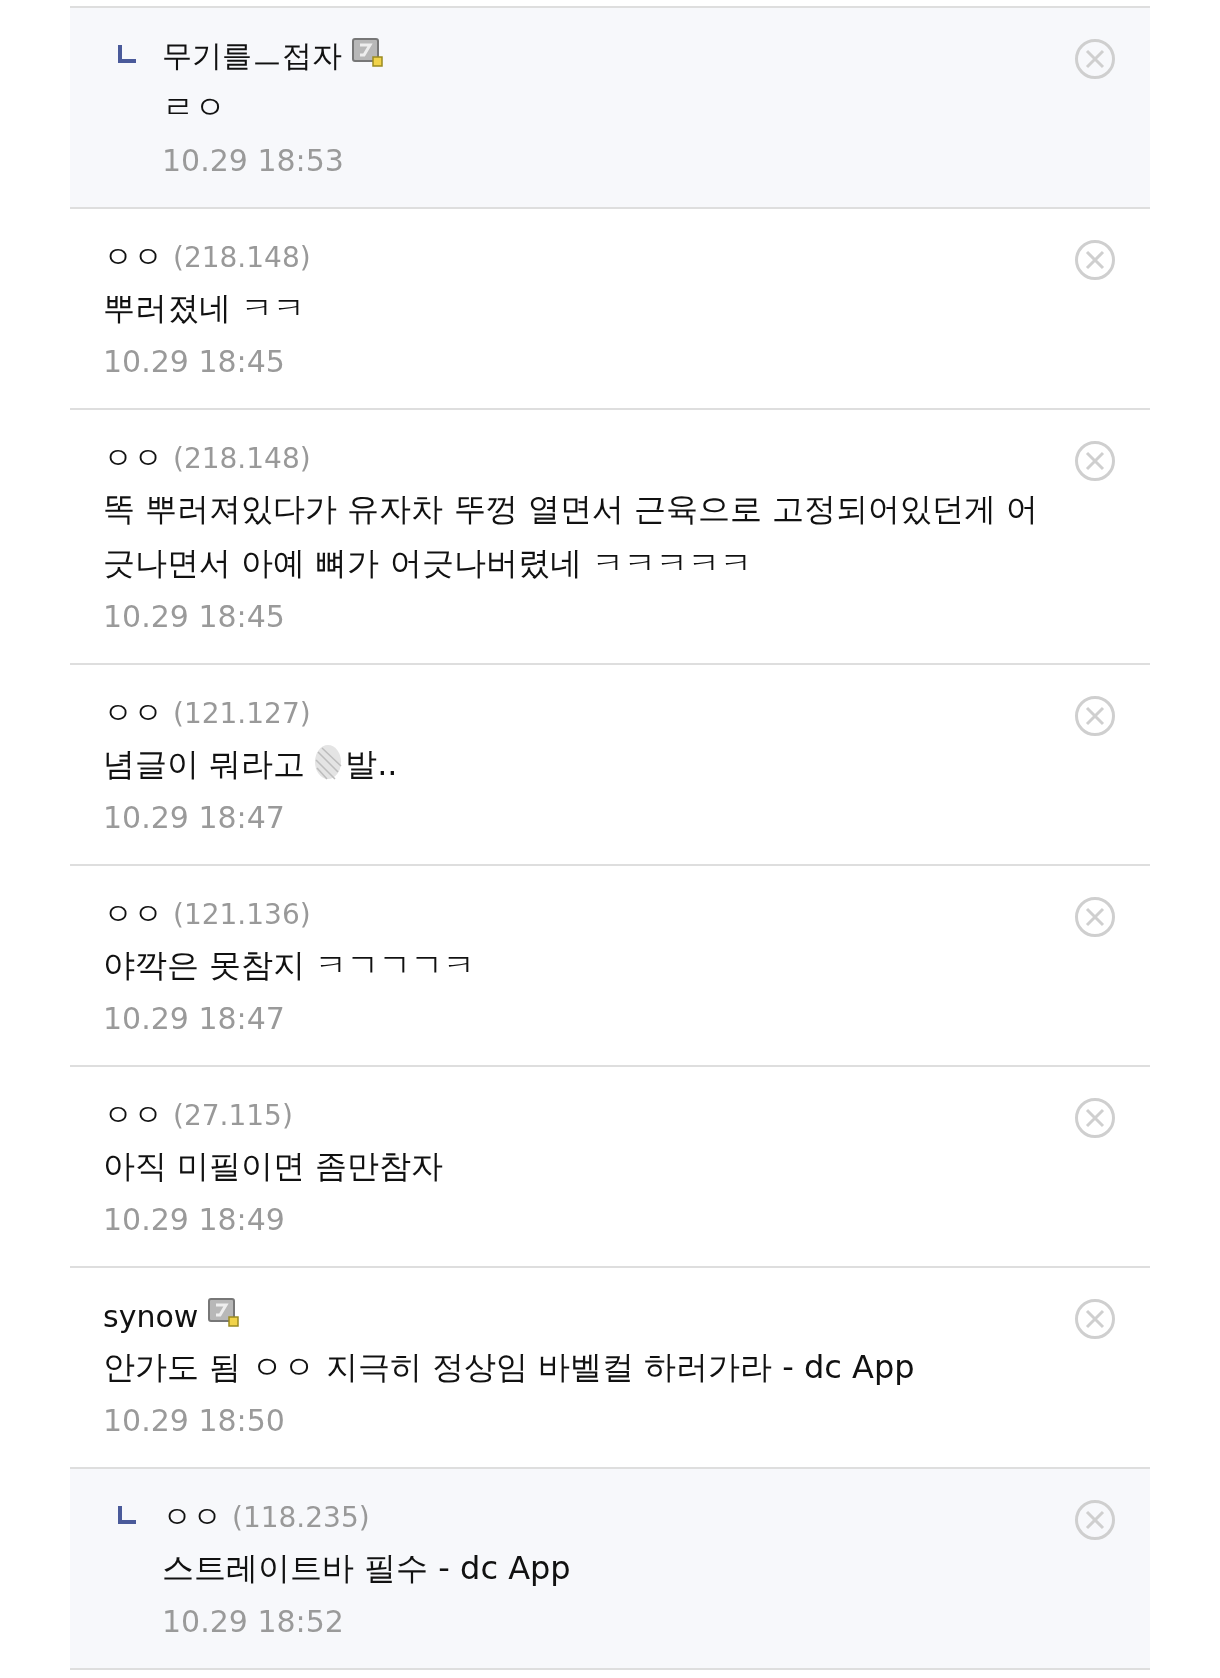 The image size is (1220, 1678). What do you see at coordinates (252, 56) in the screenshot?
I see `author-name: 무기를ㅡ접자` at bounding box center [252, 56].